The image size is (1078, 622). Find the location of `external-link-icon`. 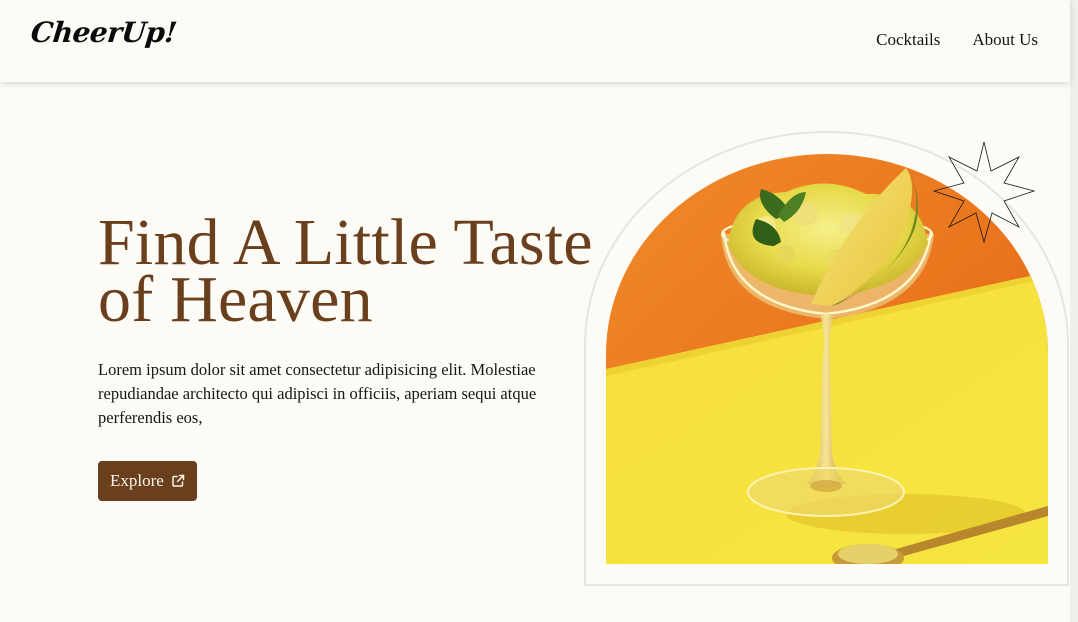

external-link-icon is located at coordinates (178, 481).